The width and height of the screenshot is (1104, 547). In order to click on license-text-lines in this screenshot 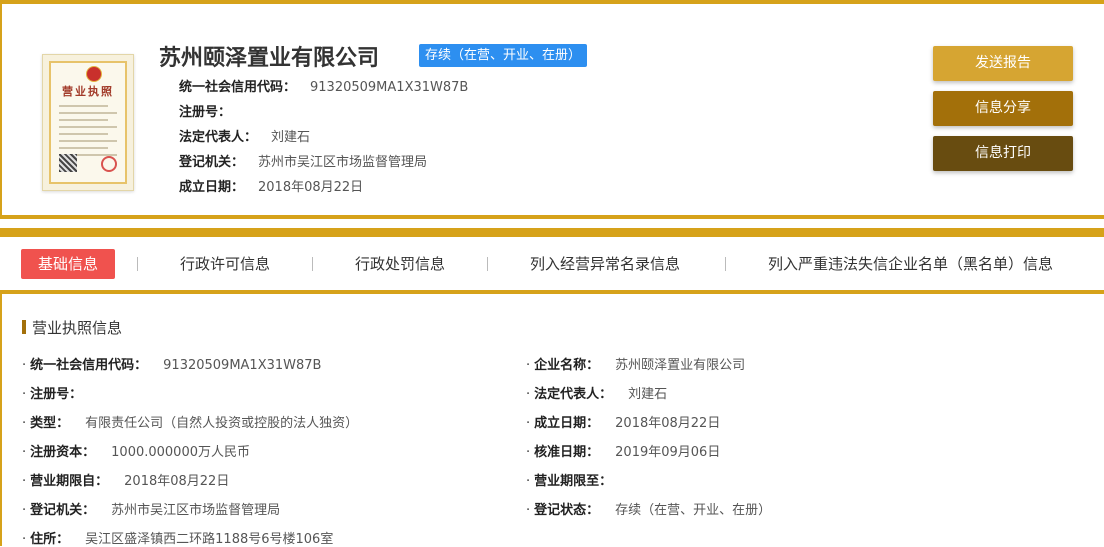, I will do `click(88, 133)`.